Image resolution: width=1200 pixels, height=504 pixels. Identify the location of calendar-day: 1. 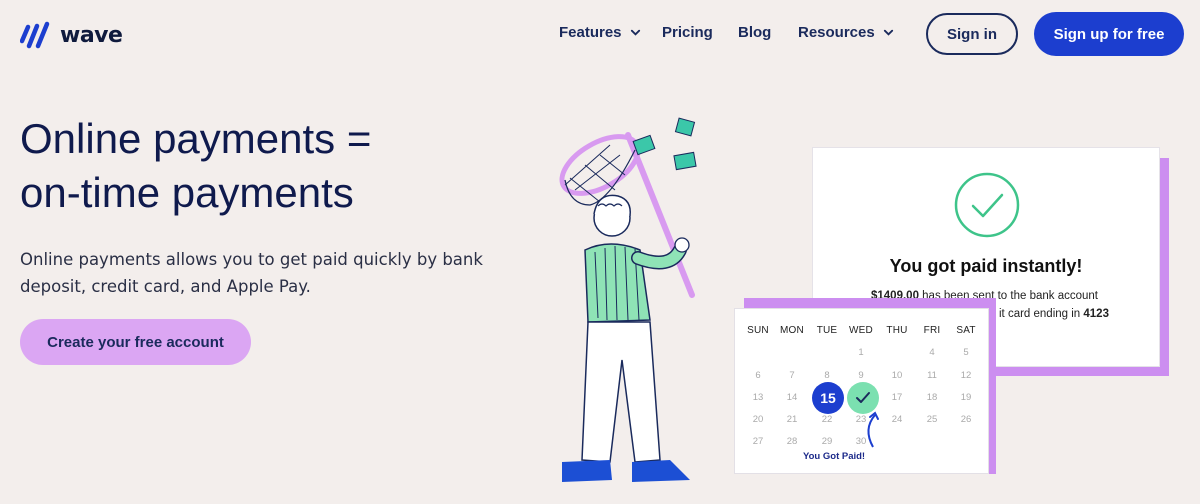
(861, 352).